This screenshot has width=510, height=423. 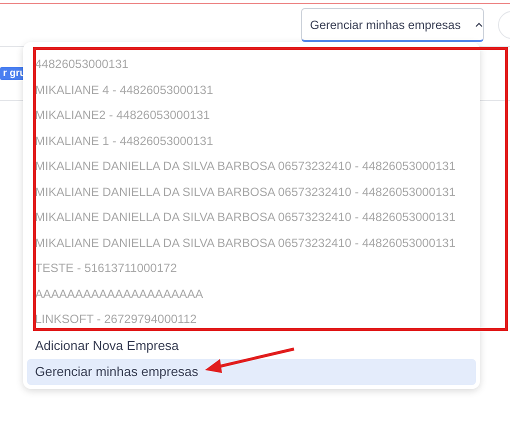 What do you see at coordinates (251, 269) in the screenshot?
I see `company-option: TESTE - 51613711000172` at bounding box center [251, 269].